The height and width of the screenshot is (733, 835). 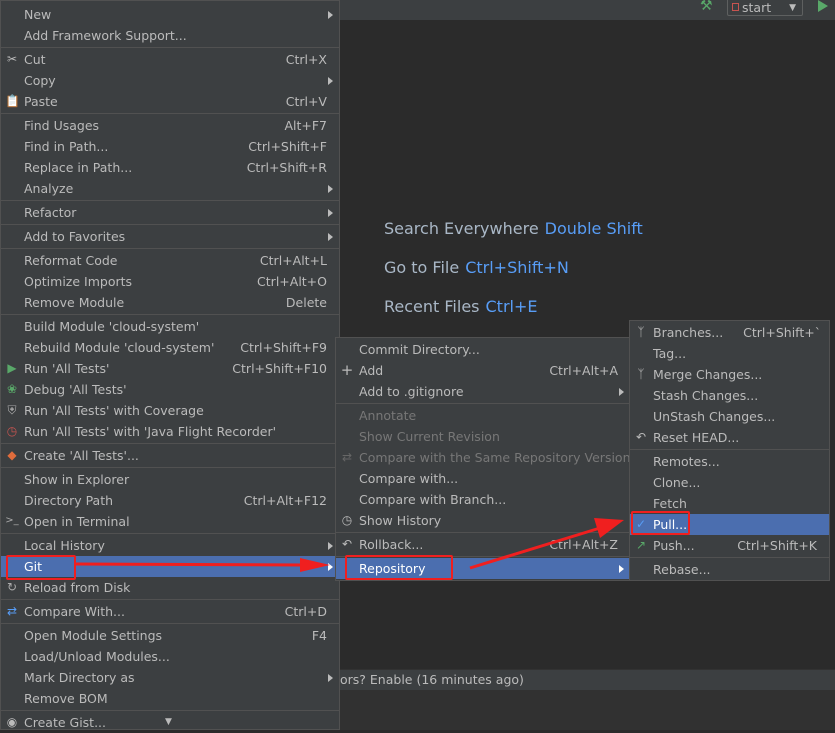 I want to click on annotation-arrow-git-head, so click(x=315, y=565).